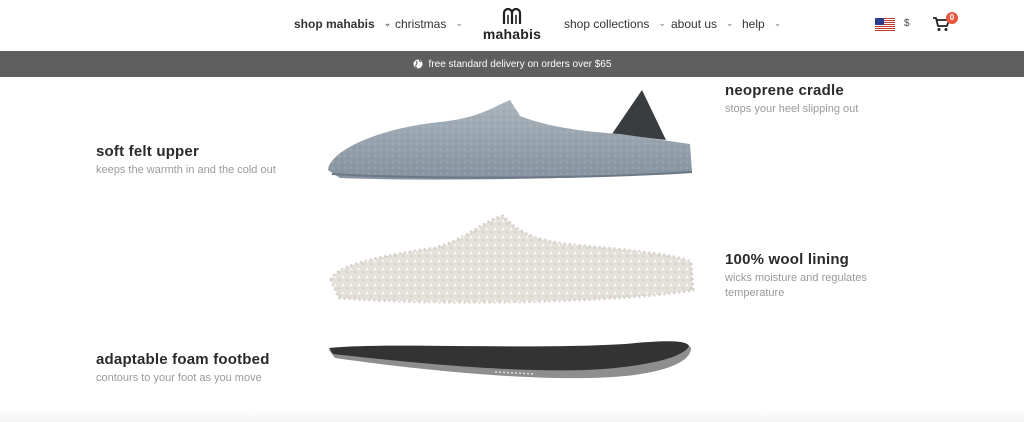 The height and width of the screenshot is (422, 1024). What do you see at coordinates (907, 23) in the screenshot?
I see `currency-label: $` at bounding box center [907, 23].